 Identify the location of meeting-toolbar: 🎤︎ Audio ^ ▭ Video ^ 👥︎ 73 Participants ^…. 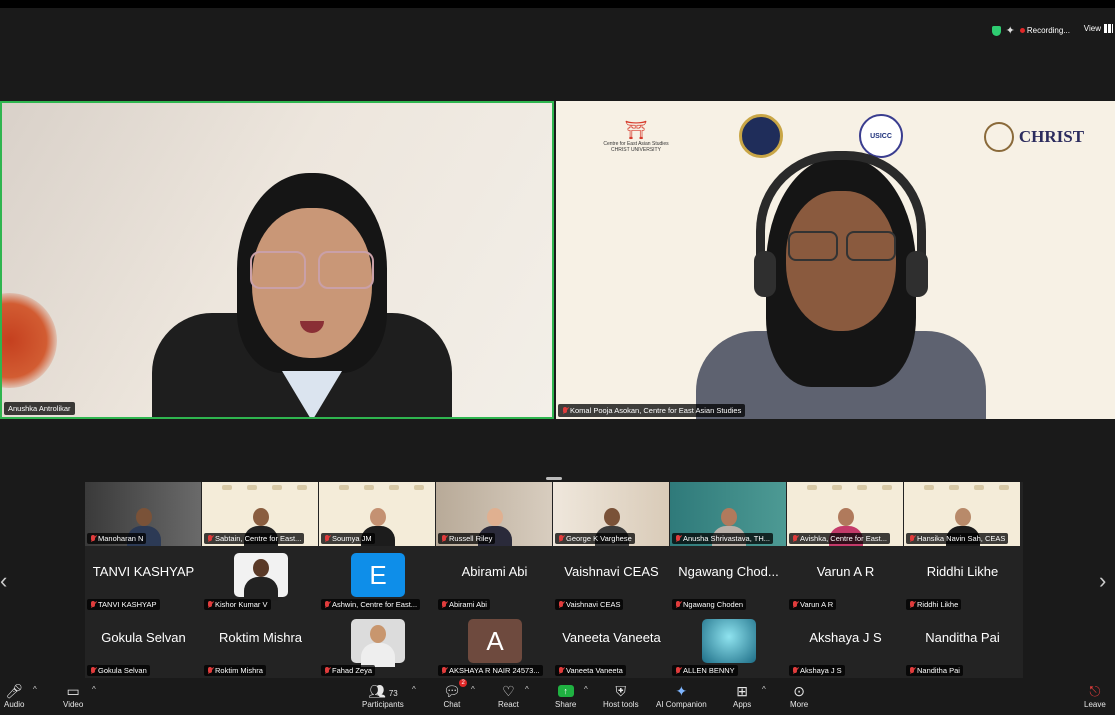
(557, 697).